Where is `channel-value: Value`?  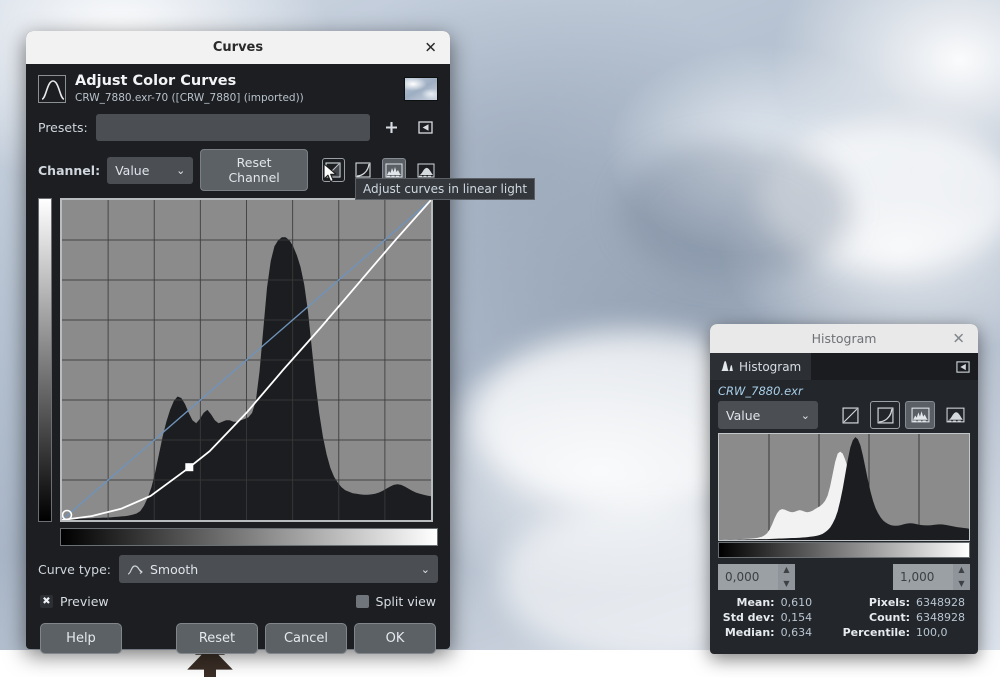 channel-value: Value is located at coordinates (132, 170).